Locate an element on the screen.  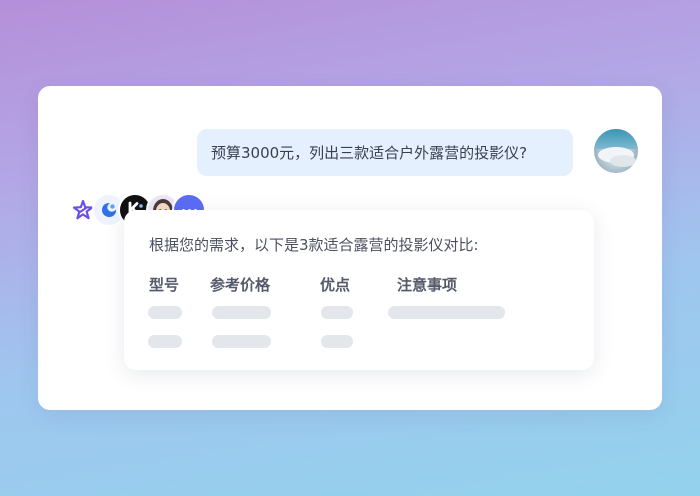
table-header-notes: 注意事项 is located at coordinates (427, 285).